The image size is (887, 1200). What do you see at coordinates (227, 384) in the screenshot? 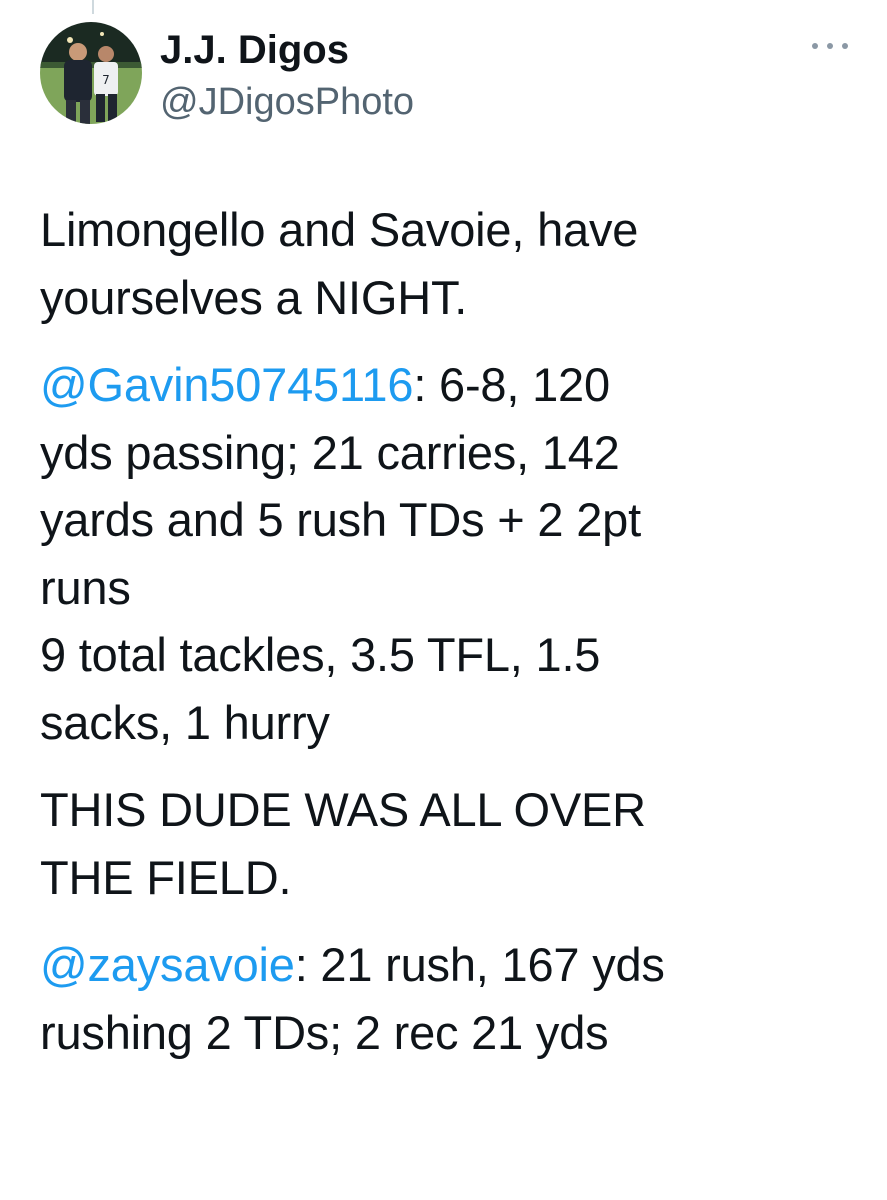
I see `mention-link-gavin: @Gavin50745116` at bounding box center [227, 384].